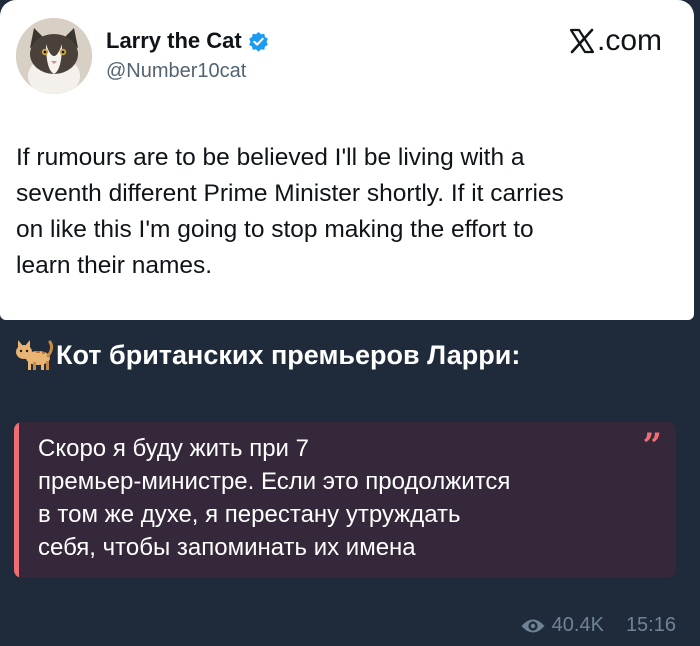 This screenshot has width=700, height=646. Describe the element at coordinates (258, 41) in the screenshot. I see `verified-badge-icon` at that location.